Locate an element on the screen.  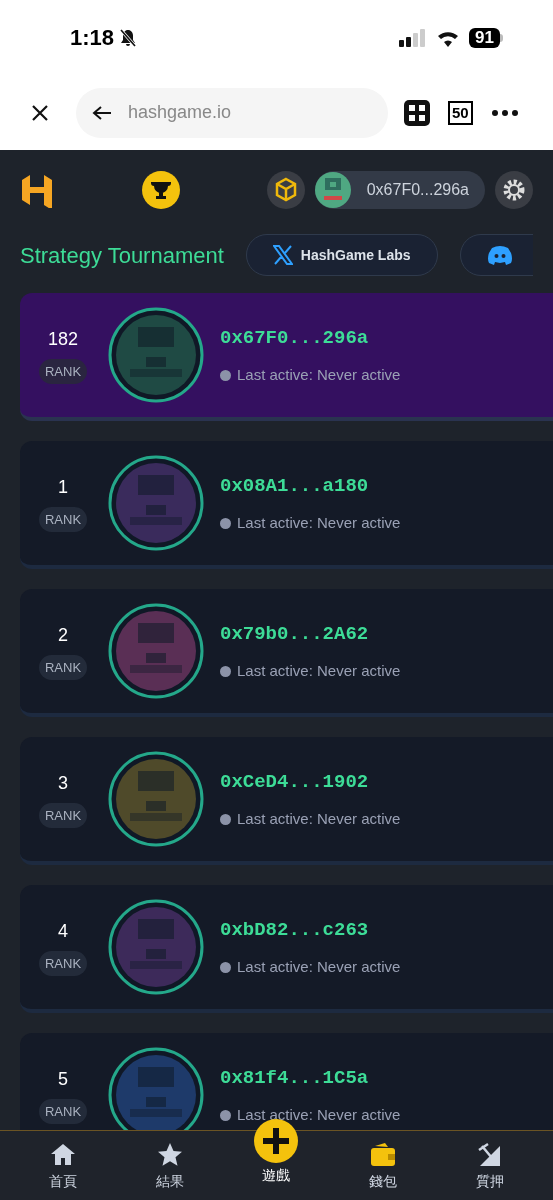
wallet-icon is located at coordinates (383, 1155).